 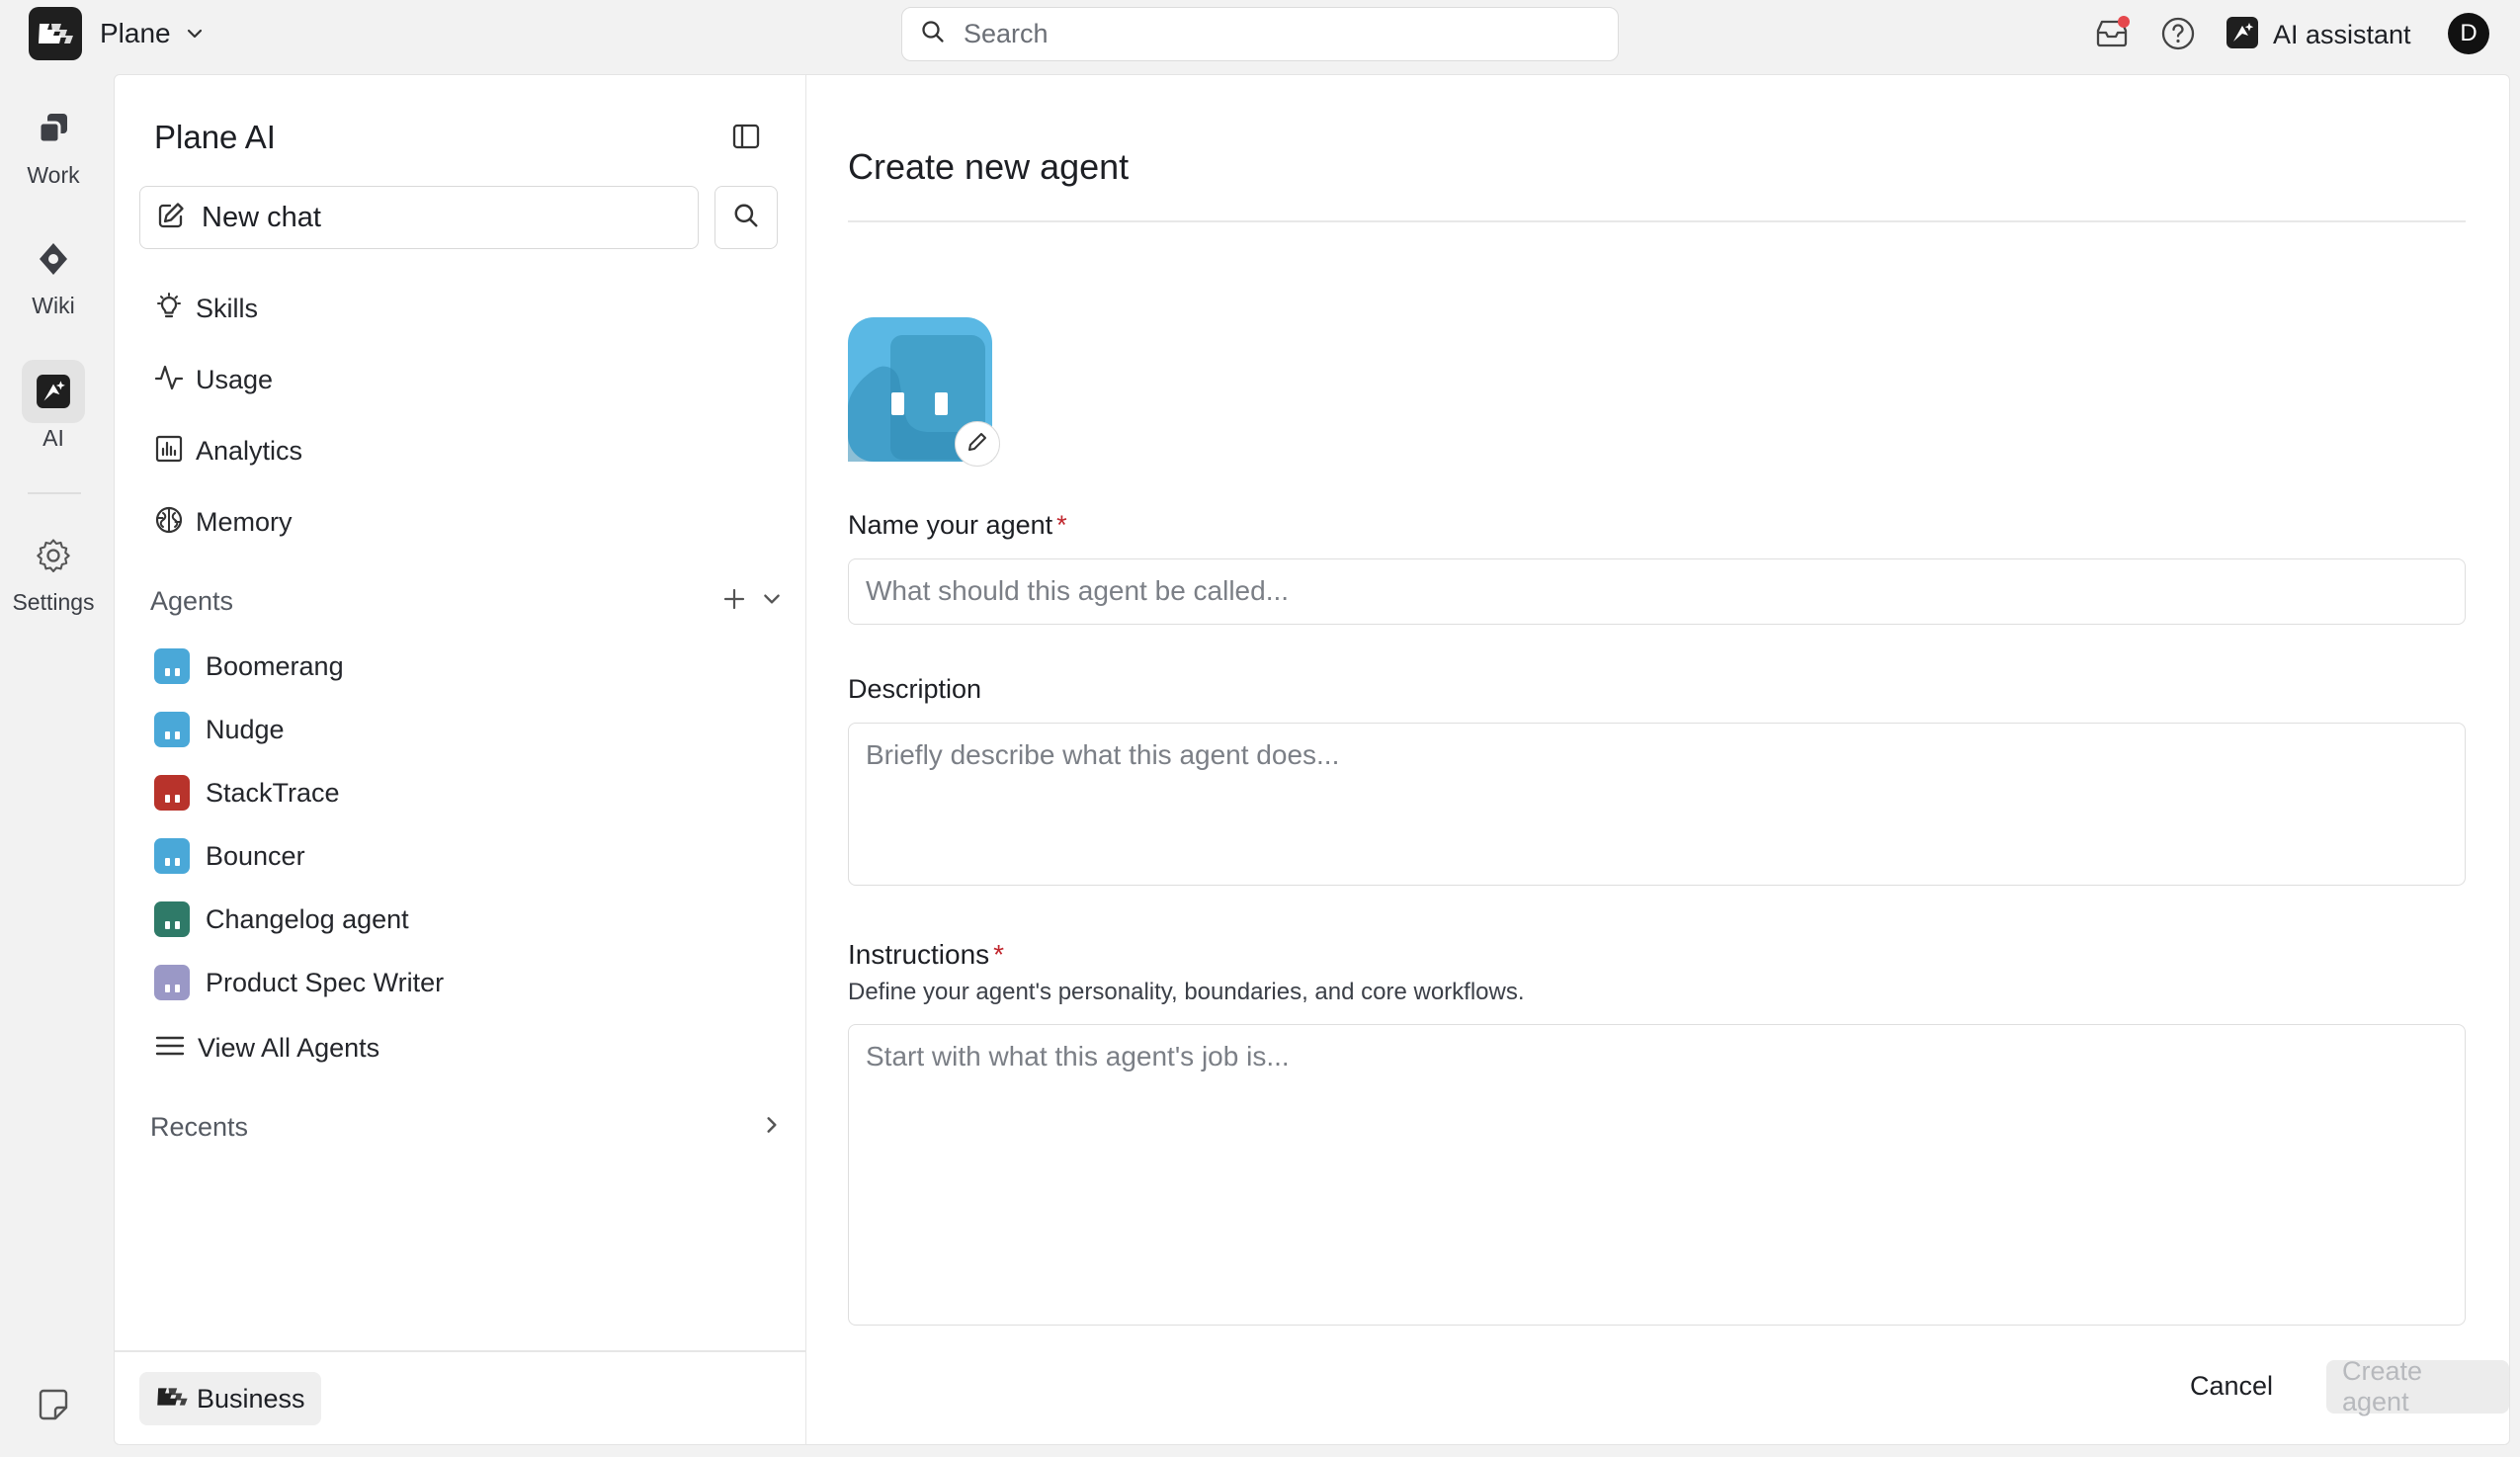 I want to click on agent-name: StackTrace, so click(x=273, y=792).